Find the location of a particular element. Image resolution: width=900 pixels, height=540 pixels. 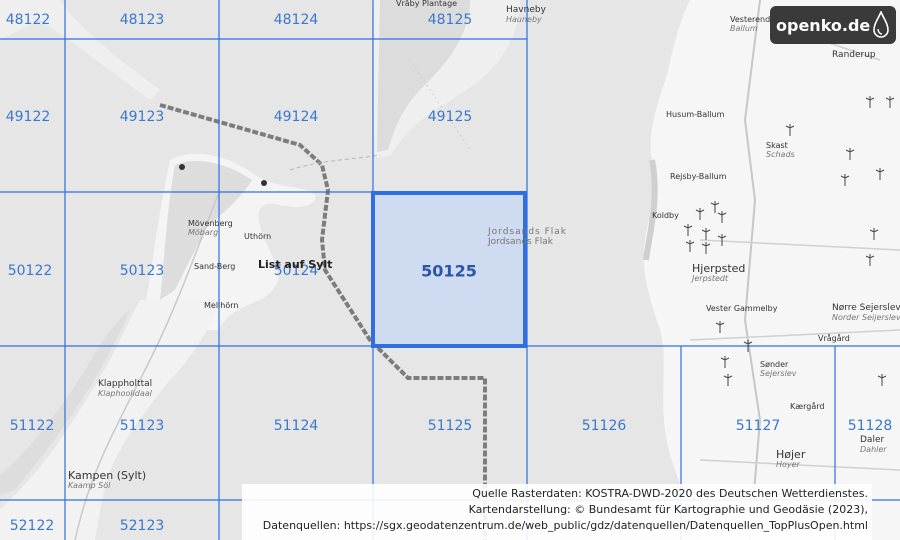

place-label: Nørre Sejerslev Norder Seijerslev is located at coordinates (866, 312).